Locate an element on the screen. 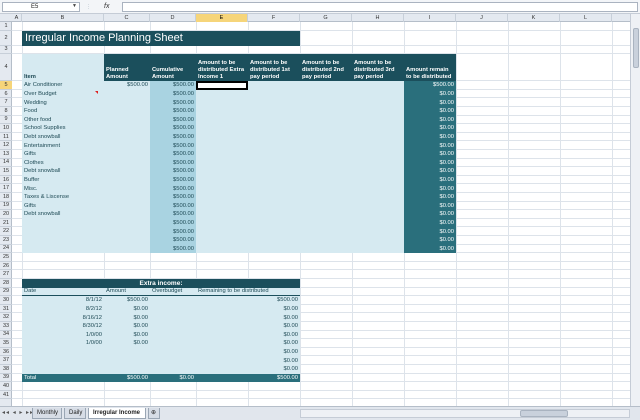  name-box-dropdown-icon: ▼ is located at coordinates (74, 6).